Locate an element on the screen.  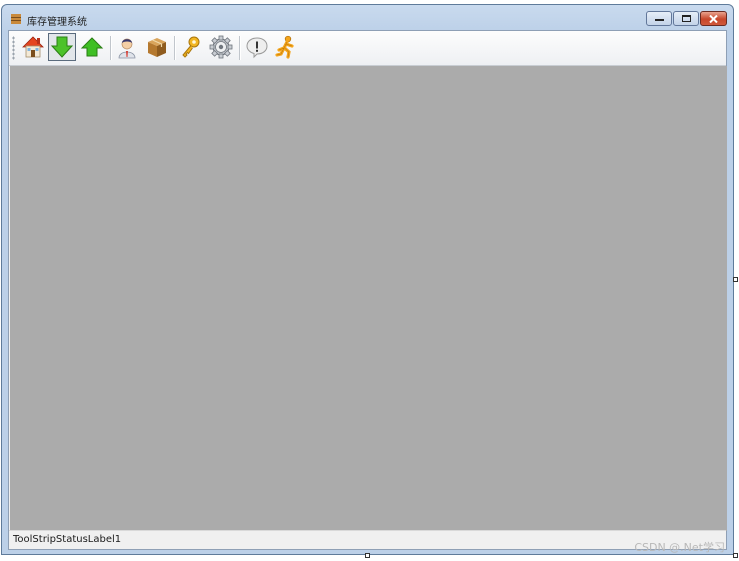
arrow-up-icon is located at coordinates (92, 47).